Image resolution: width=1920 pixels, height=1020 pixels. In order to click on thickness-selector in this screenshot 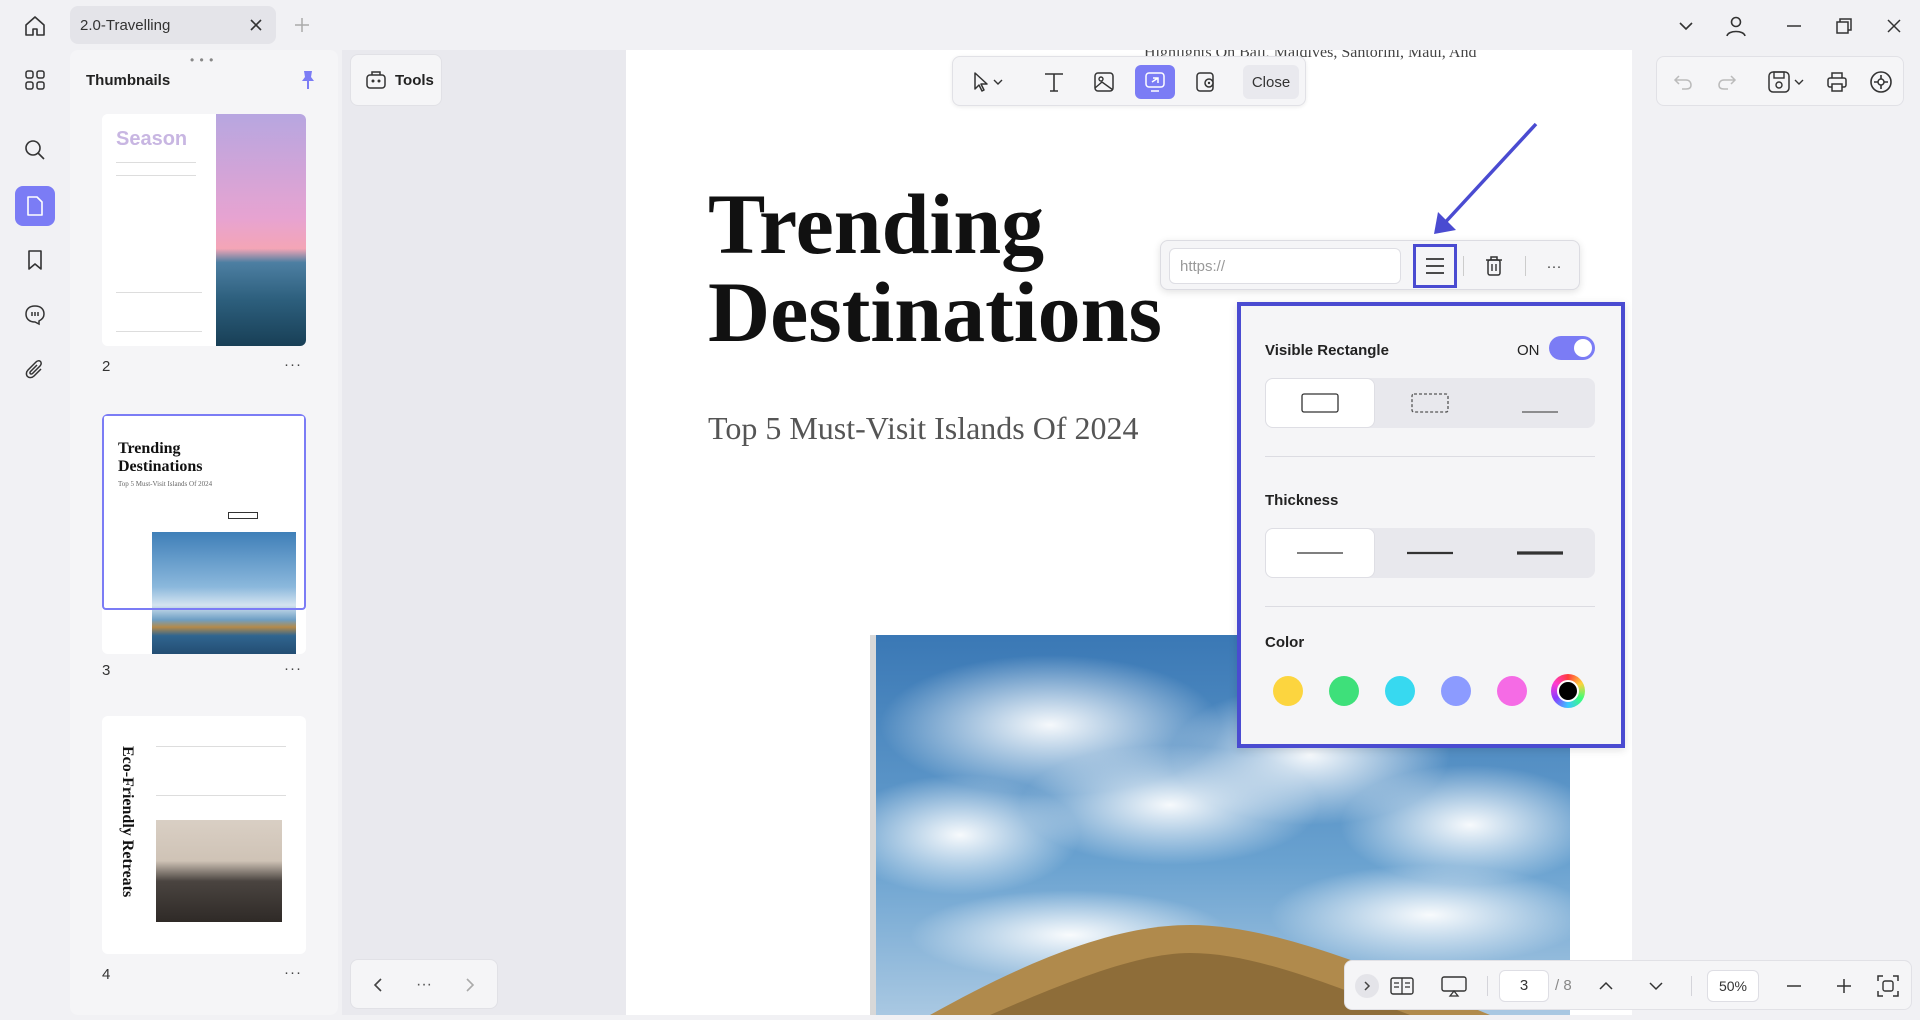, I will do `click(1430, 553)`.